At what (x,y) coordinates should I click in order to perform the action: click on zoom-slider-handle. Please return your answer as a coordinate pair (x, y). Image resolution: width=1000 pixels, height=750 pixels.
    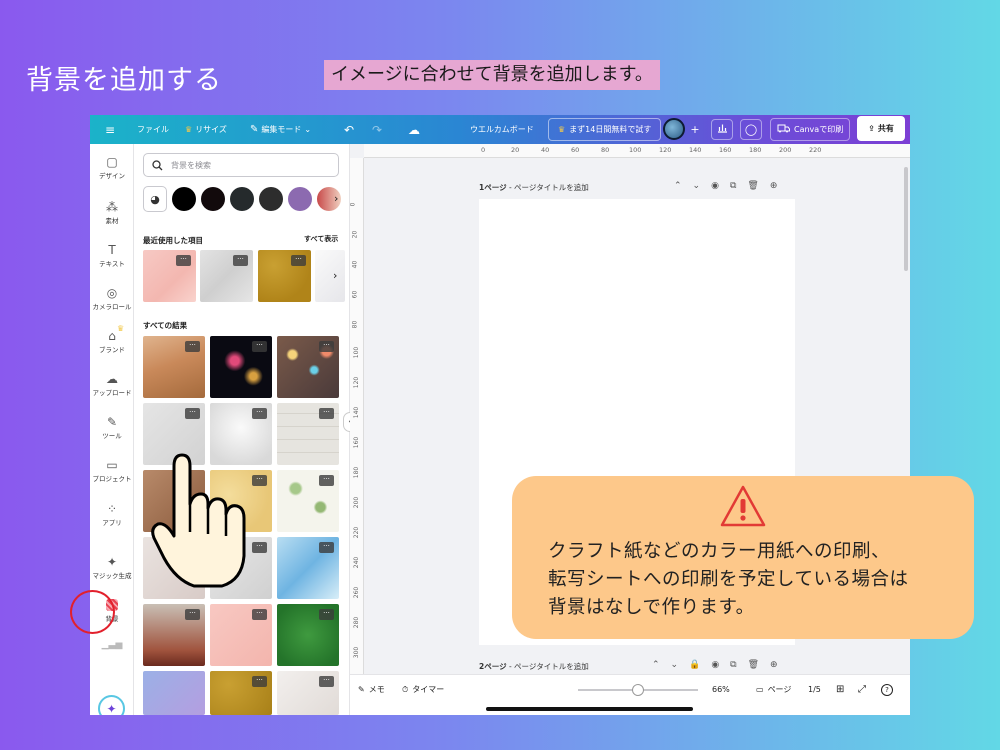
    Looking at the image, I should click on (638, 690).